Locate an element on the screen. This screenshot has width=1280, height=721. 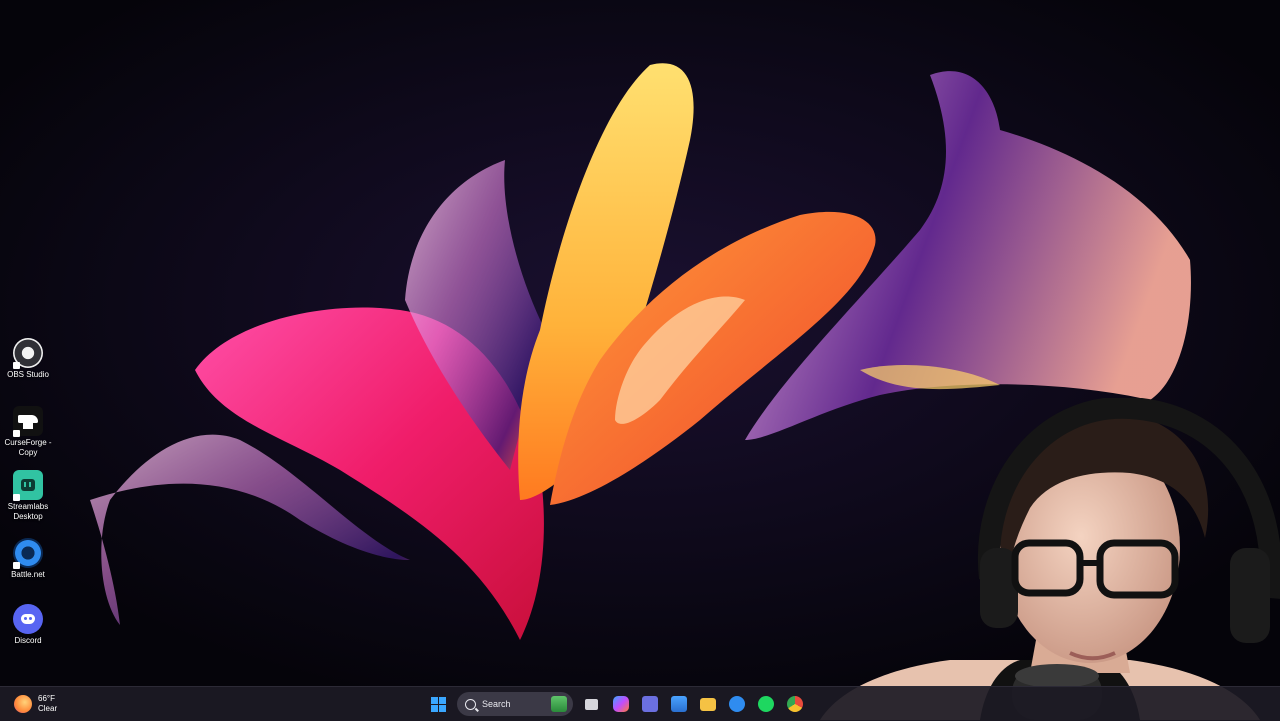
desktop-icon-obs-studio: OBS Studio is located at coordinates (28, 359).